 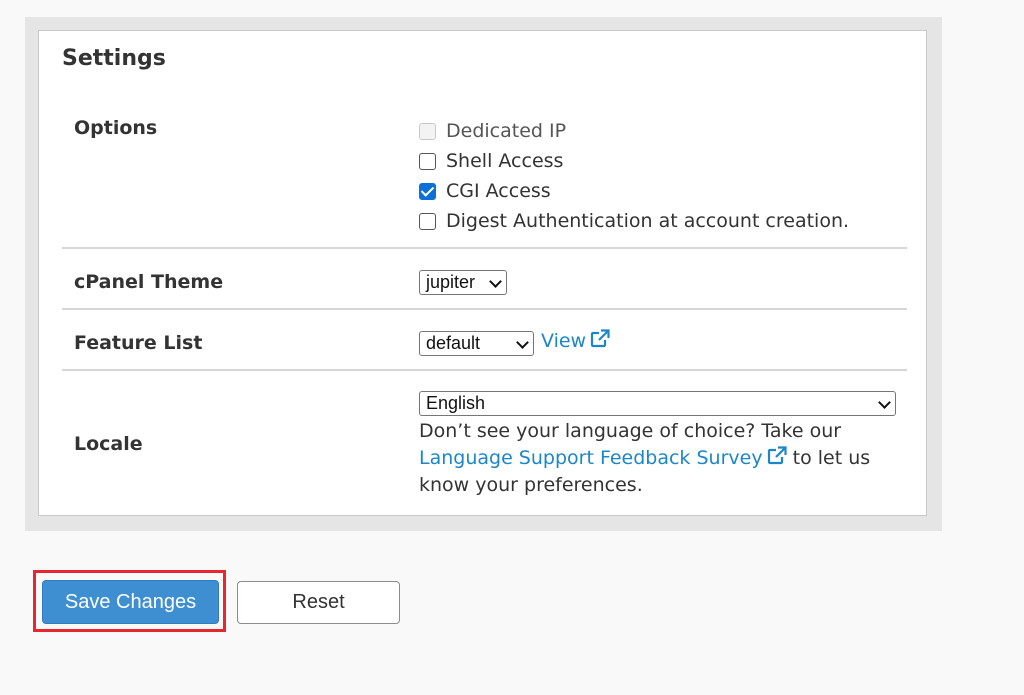 What do you see at coordinates (453, 343) in the screenshot?
I see `feature-list-select-value: default` at bounding box center [453, 343].